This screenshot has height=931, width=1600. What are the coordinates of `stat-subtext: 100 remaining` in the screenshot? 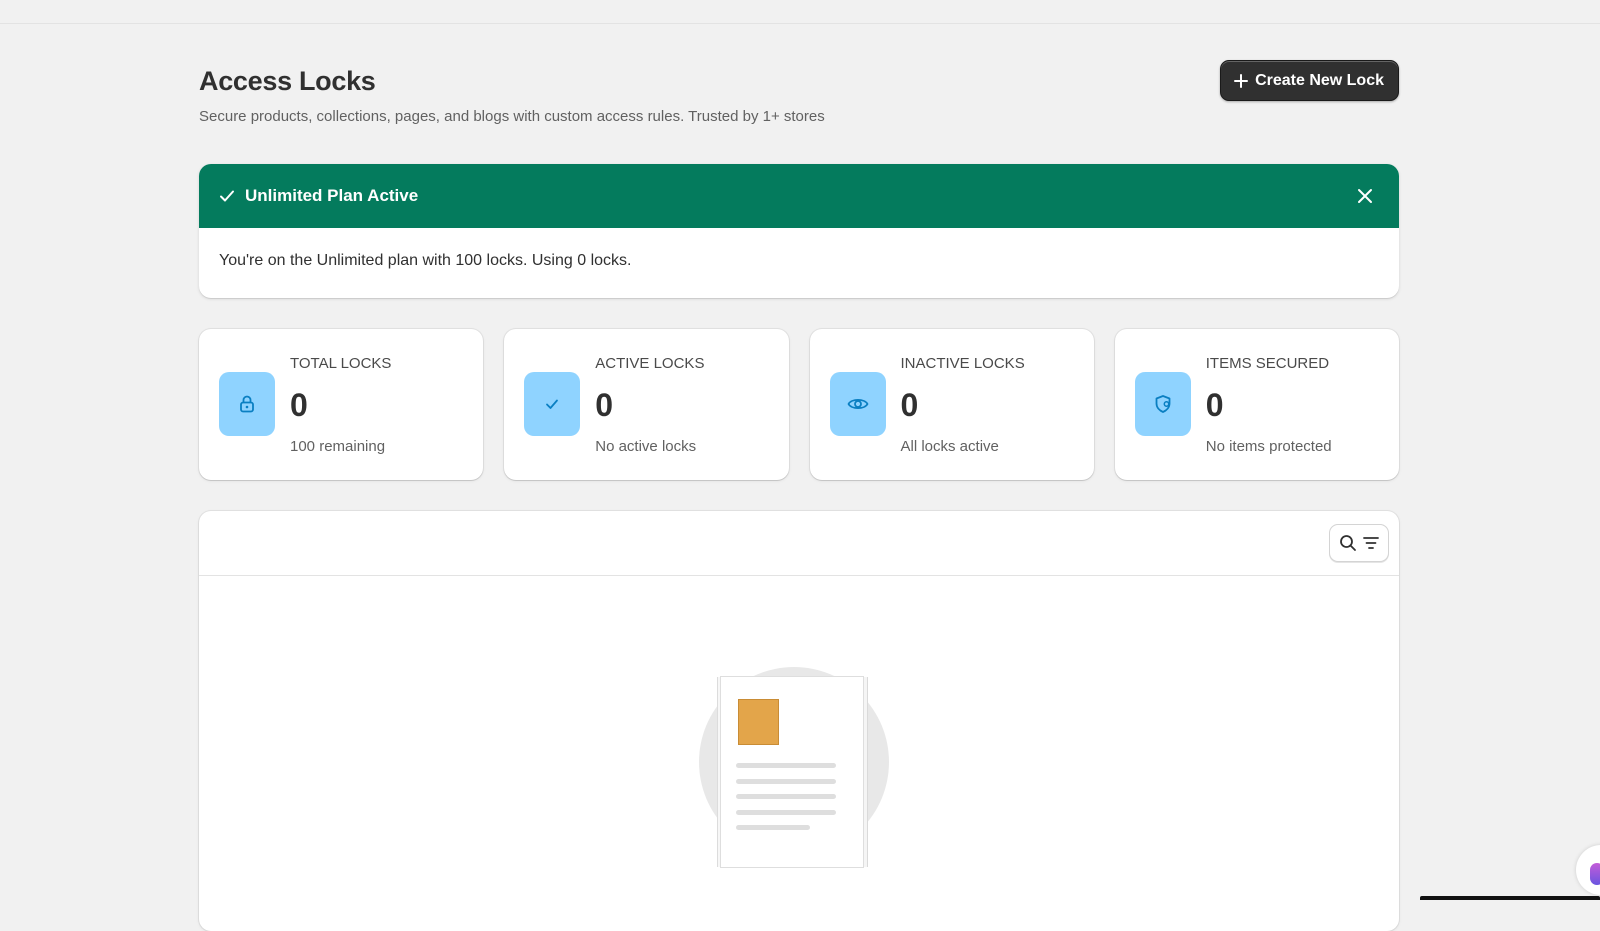 It's located at (338, 446).